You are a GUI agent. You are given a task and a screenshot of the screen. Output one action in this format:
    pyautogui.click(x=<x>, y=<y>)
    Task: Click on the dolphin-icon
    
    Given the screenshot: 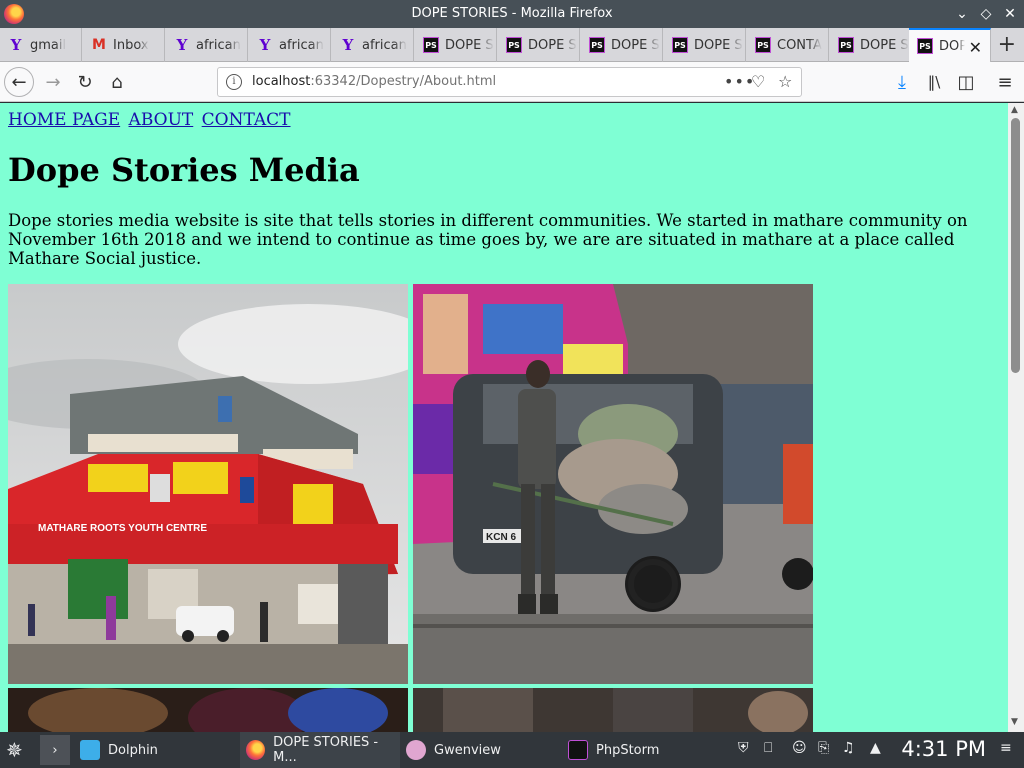 What is the action you would take?
    pyautogui.click(x=90, y=750)
    